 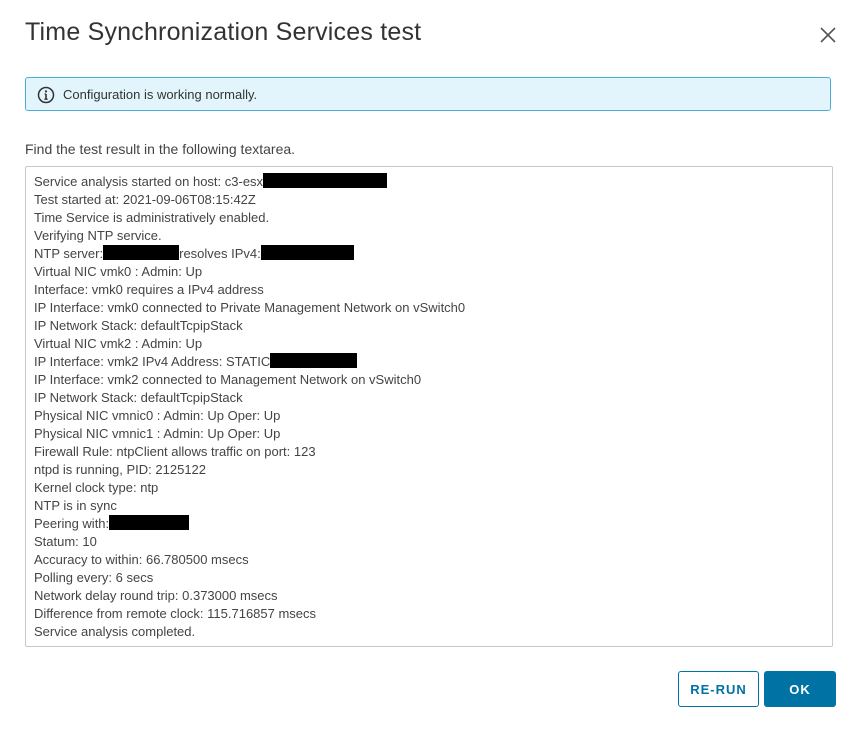 What do you see at coordinates (428, 94) in the screenshot?
I see `info-alert: Configuration is working normally.` at bounding box center [428, 94].